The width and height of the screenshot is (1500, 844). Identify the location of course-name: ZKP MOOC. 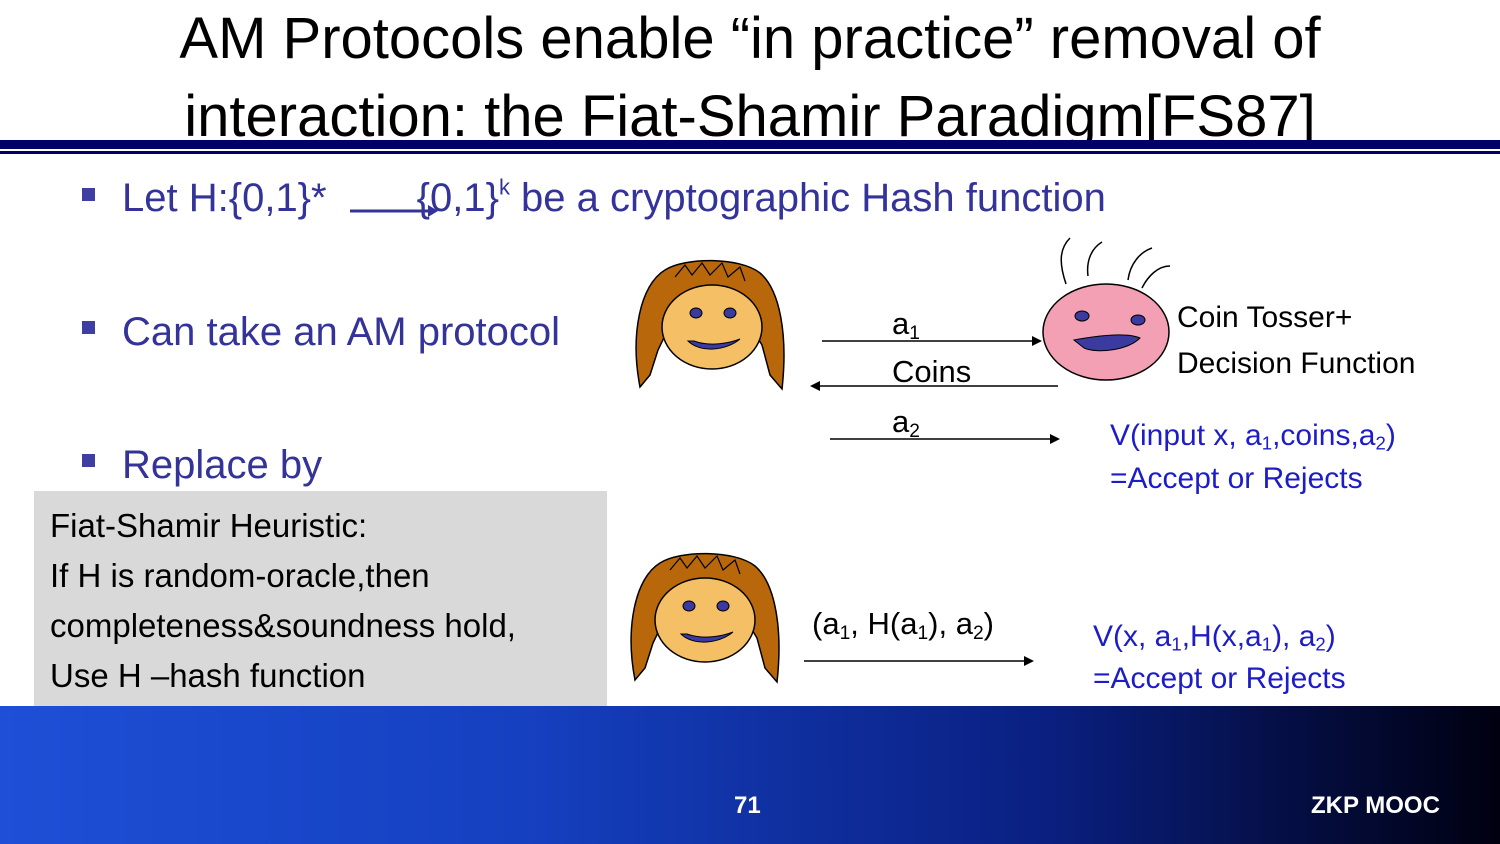
(1375, 805).